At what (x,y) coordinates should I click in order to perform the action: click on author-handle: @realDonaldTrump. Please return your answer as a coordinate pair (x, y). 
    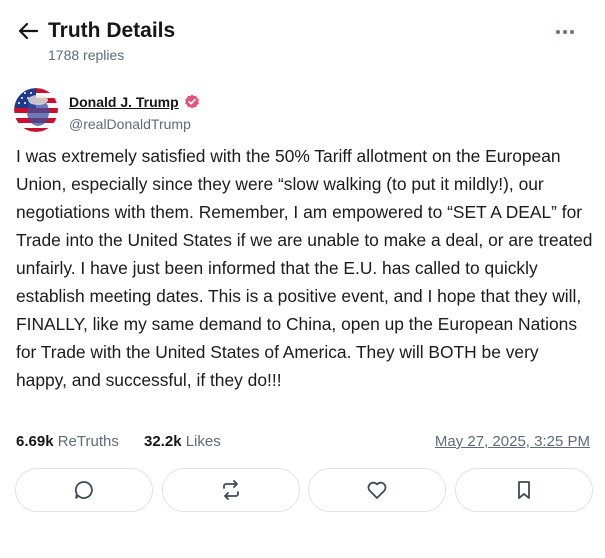
    Looking at the image, I should click on (130, 124).